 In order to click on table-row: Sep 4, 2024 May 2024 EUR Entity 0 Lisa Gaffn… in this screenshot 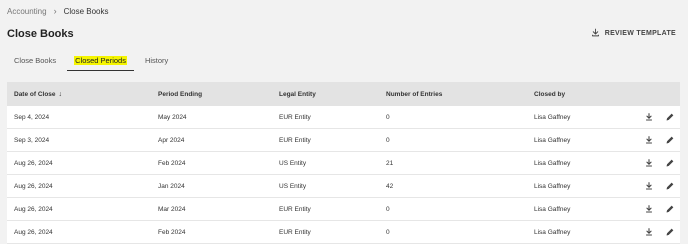, I will do `click(343, 117)`.